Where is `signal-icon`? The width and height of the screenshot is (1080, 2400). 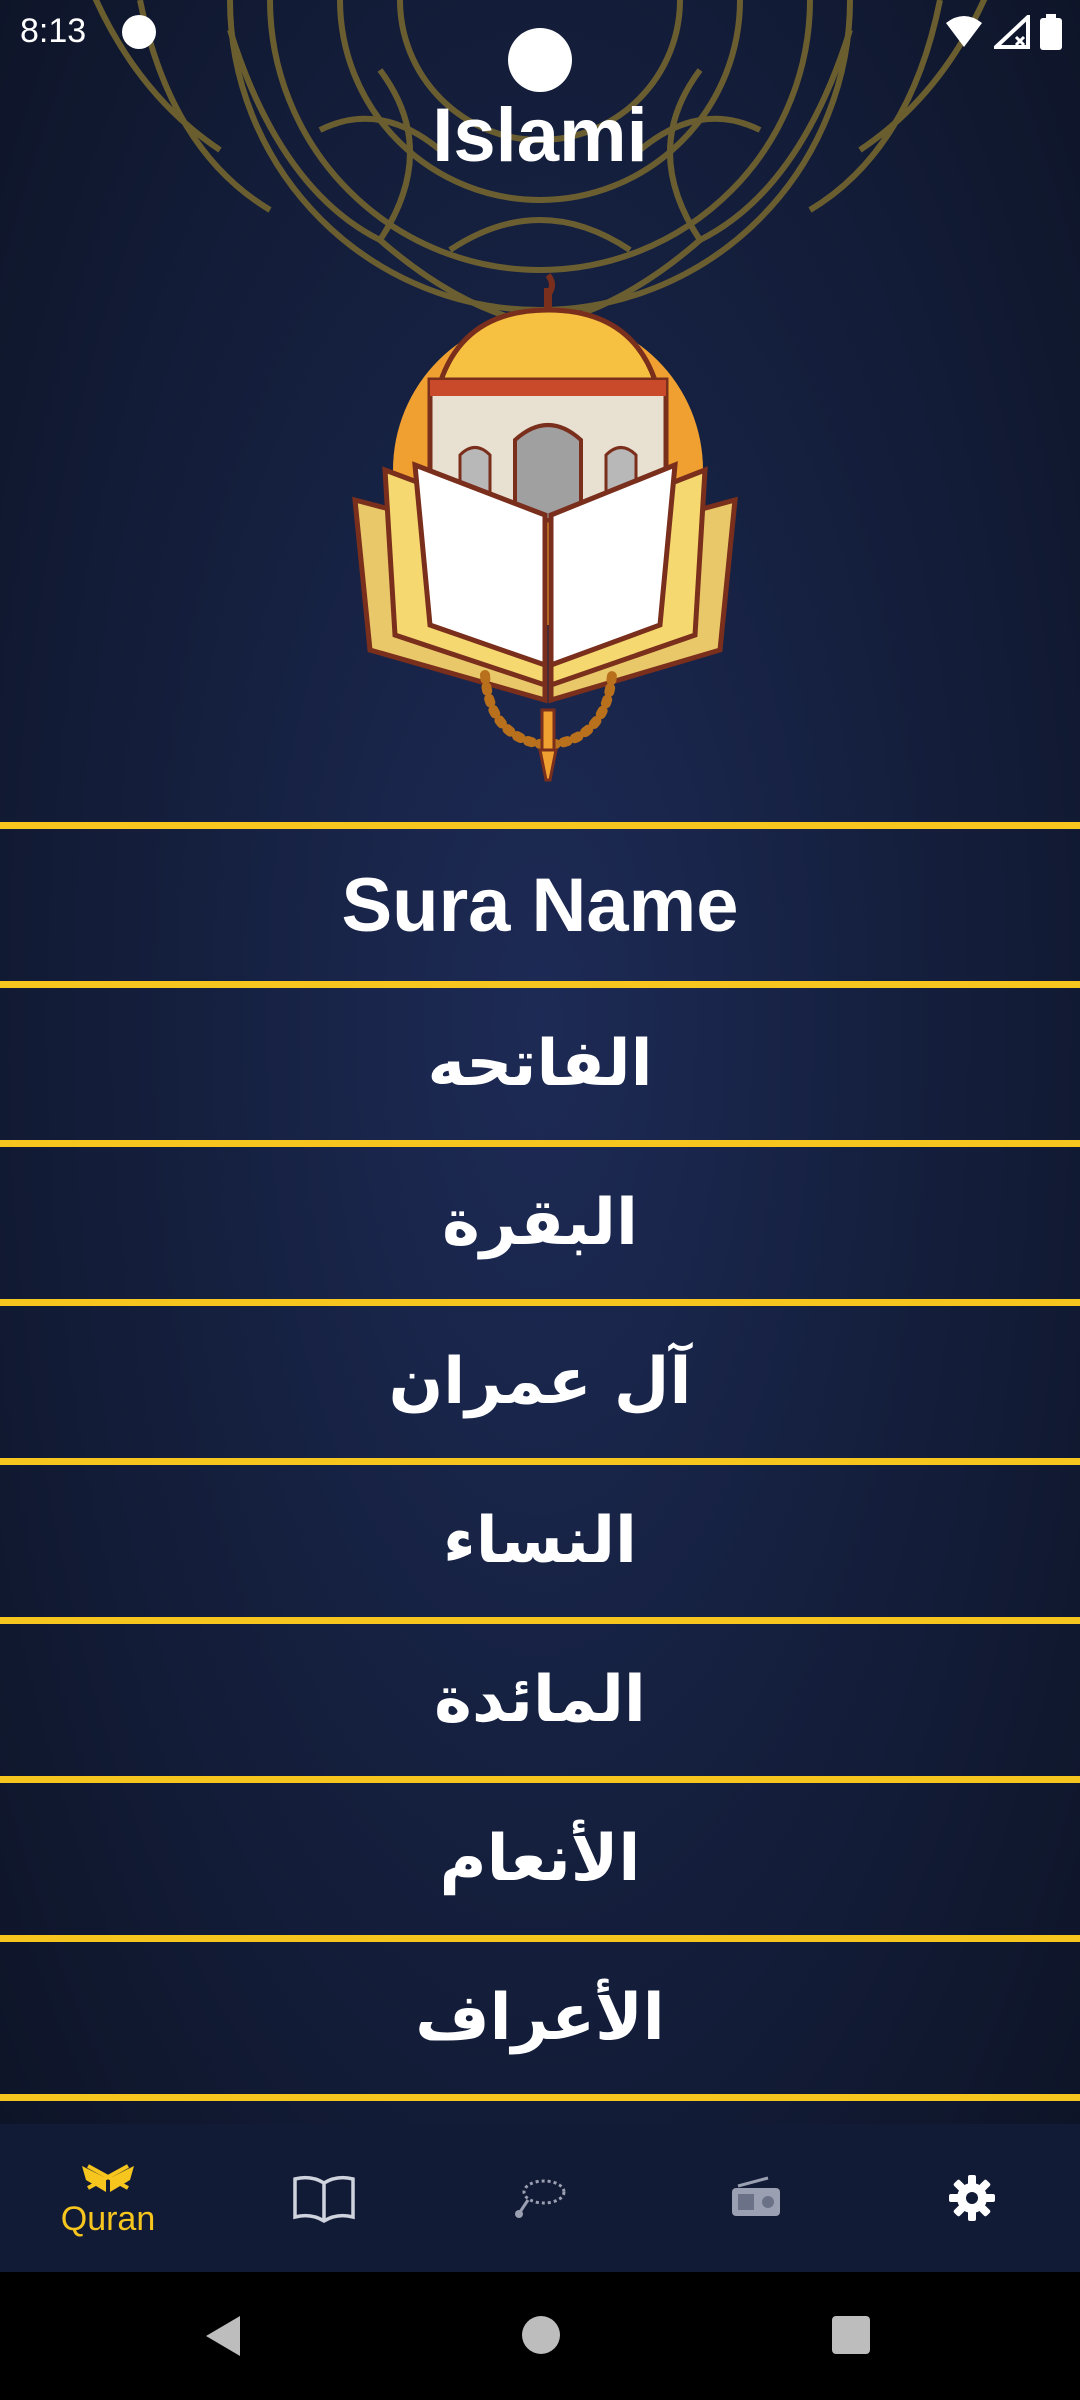
signal-icon is located at coordinates (1012, 32).